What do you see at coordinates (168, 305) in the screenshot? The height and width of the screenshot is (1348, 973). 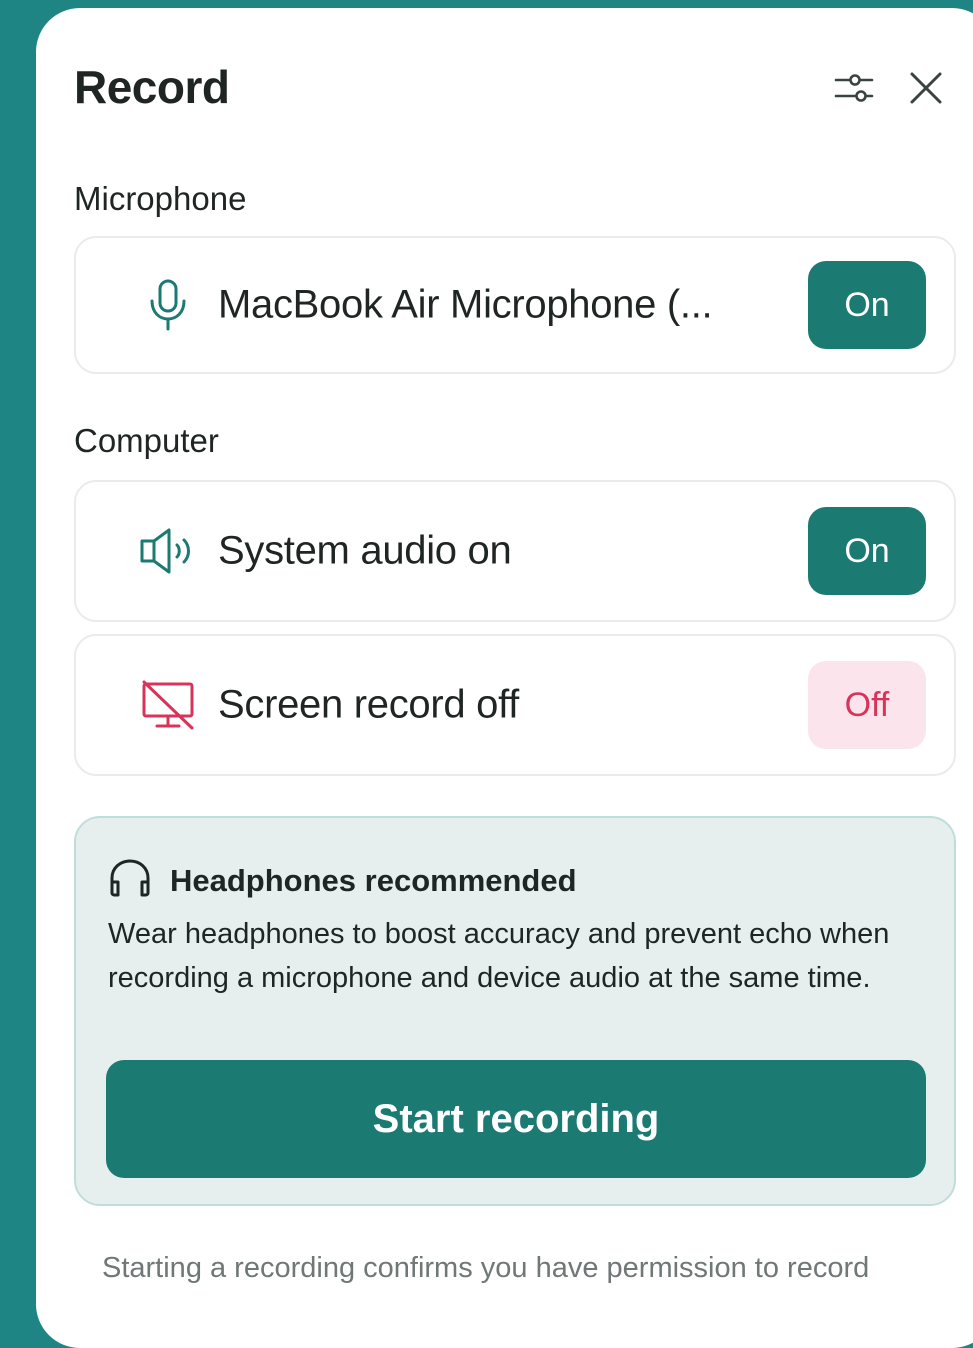 I see `microphone-icon` at bounding box center [168, 305].